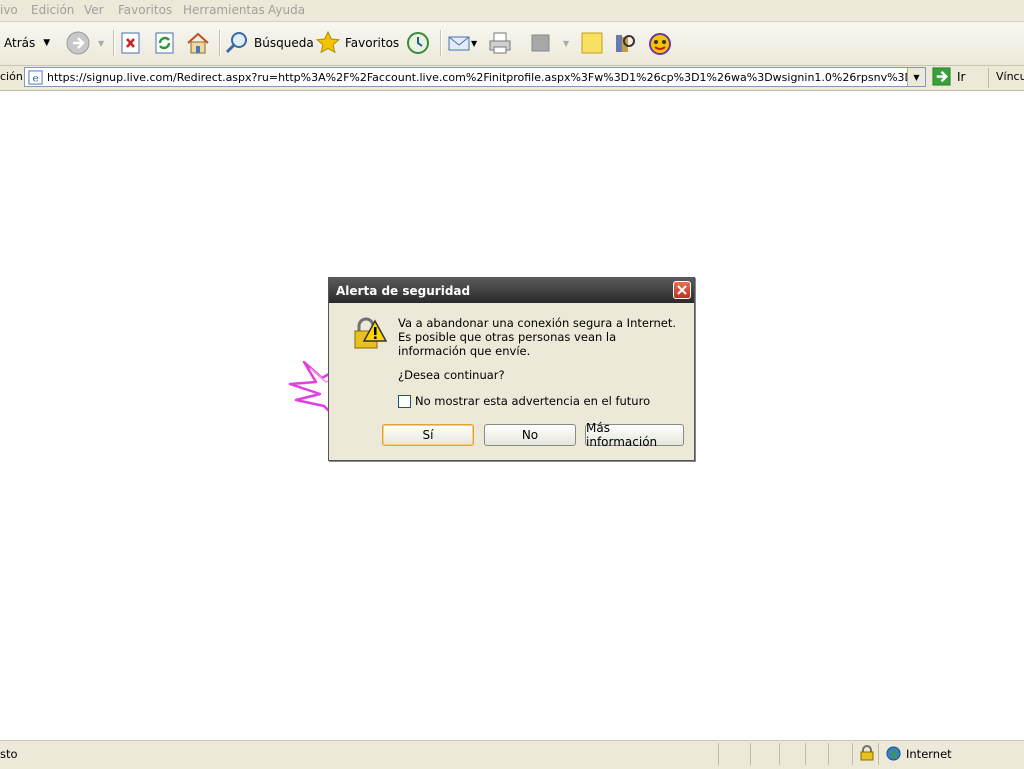 The height and width of the screenshot is (769, 1024). What do you see at coordinates (533, 401) in the screenshot?
I see `dont-show-label: No mostrar esta advertencia en el futuro` at bounding box center [533, 401].